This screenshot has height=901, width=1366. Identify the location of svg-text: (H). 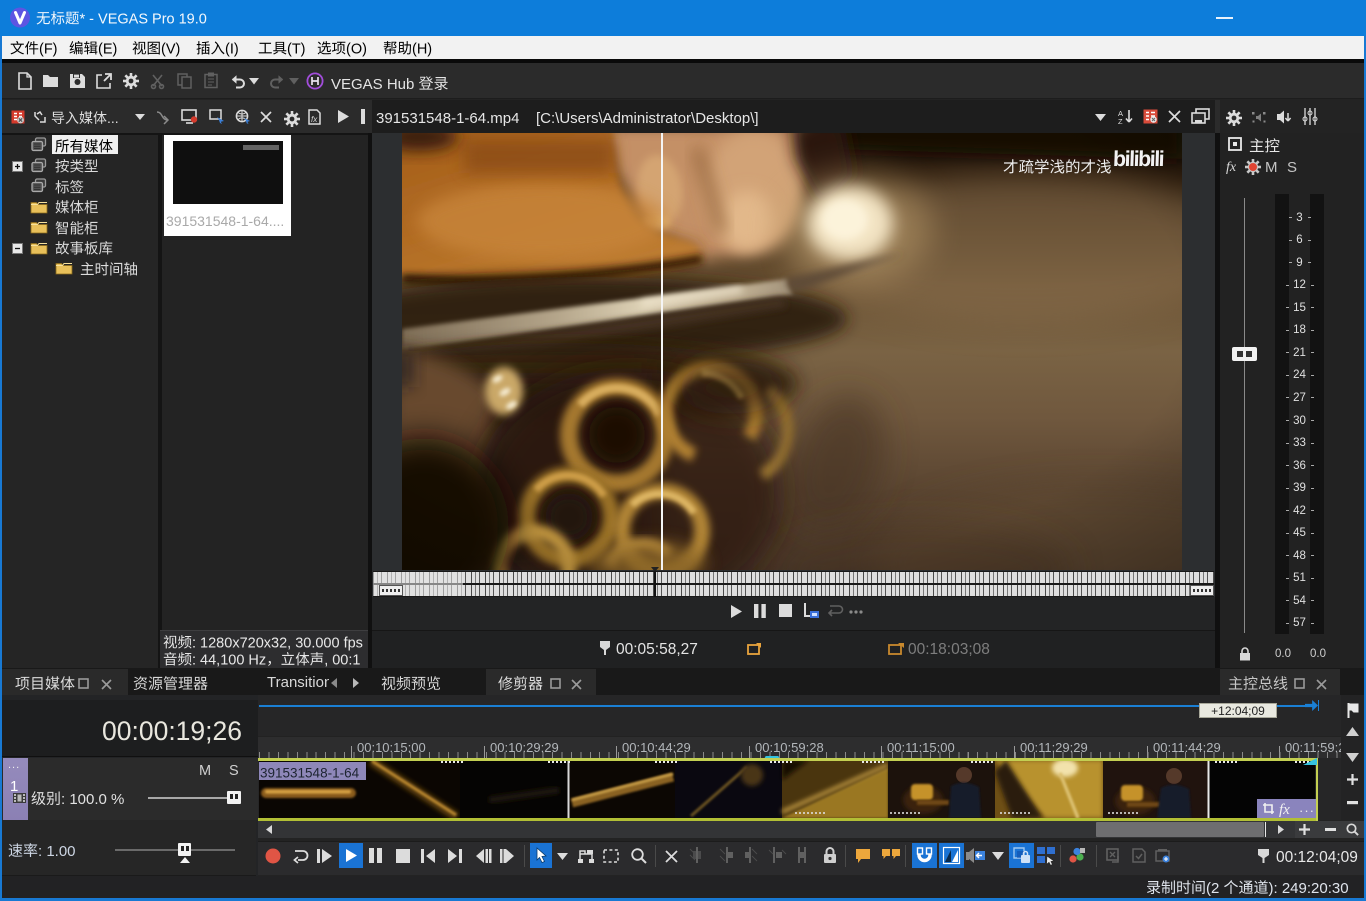
(422, 49).